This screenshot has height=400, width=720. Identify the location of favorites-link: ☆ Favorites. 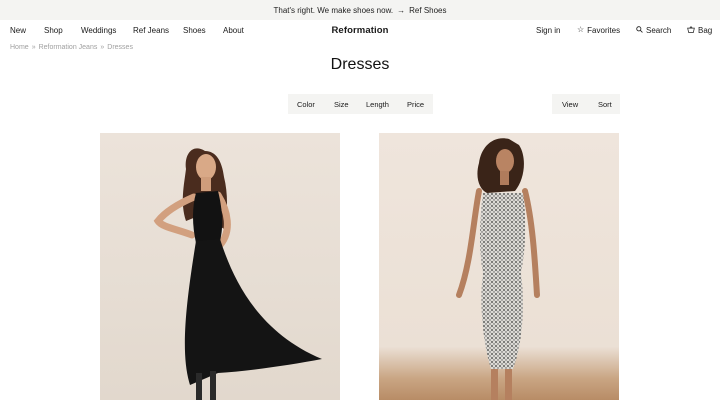
(598, 30).